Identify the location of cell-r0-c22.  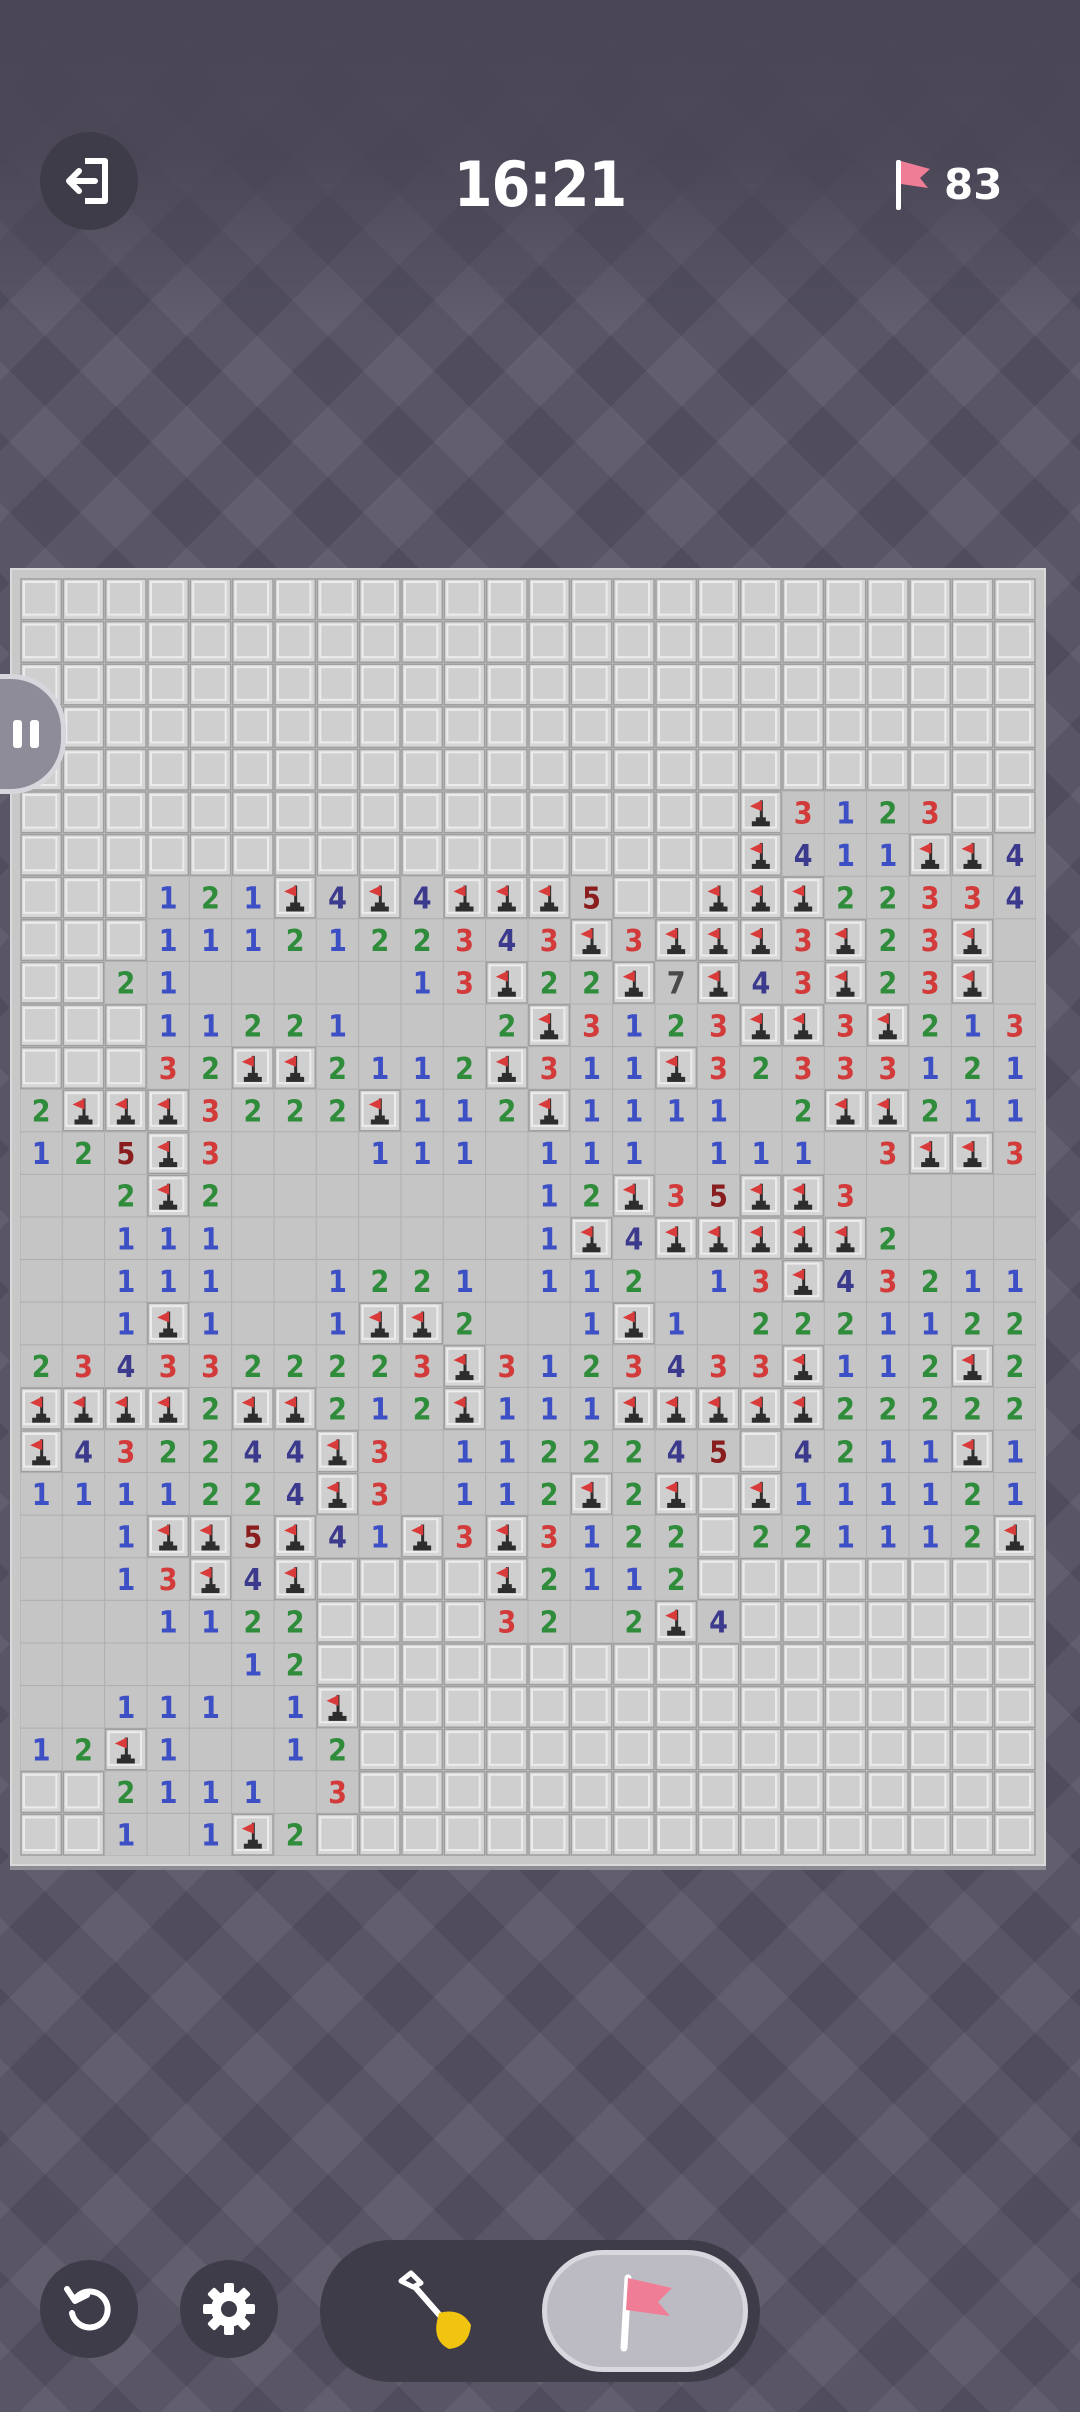
(972, 599).